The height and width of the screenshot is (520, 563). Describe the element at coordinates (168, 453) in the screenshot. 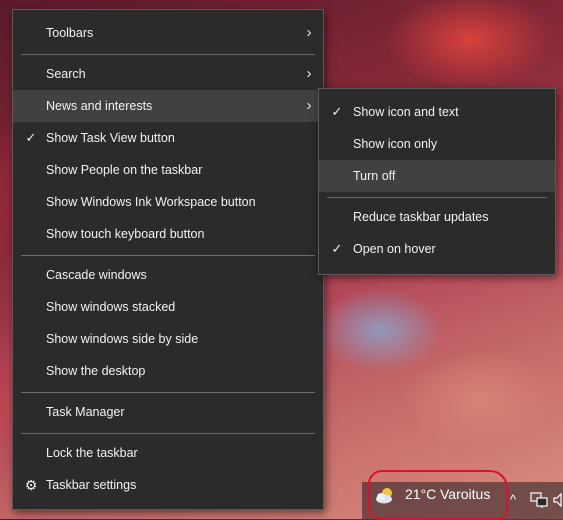

I see `menu-item-lock-taskbar: Lock the taskbar` at that location.